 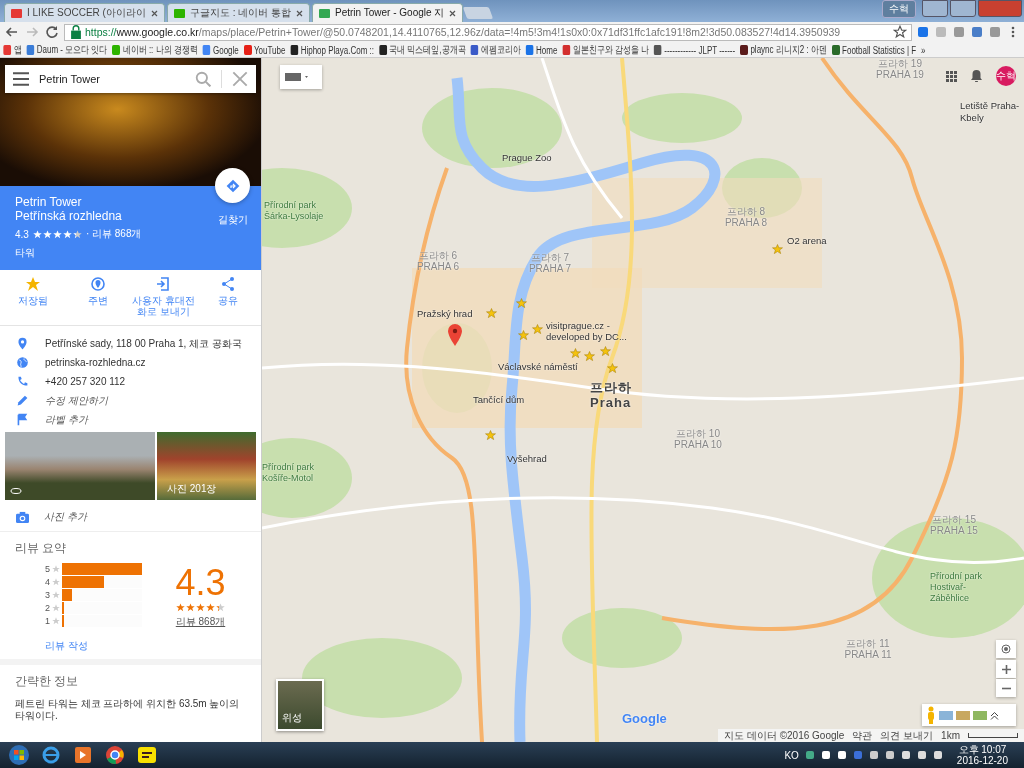 What do you see at coordinates (232, 220) in the screenshot?
I see `directions-label: 길찾기` at bounding box center [232, 220].